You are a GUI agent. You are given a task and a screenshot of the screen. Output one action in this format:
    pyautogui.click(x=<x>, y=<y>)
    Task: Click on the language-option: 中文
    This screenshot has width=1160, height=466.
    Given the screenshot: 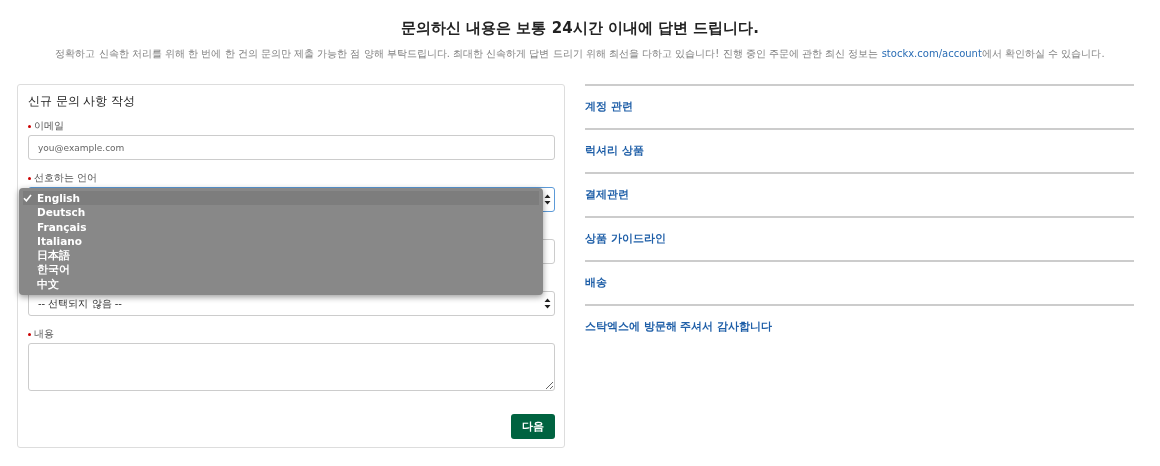 What is the action you would take?
    pyautogui.click(x=281, y=284)
    